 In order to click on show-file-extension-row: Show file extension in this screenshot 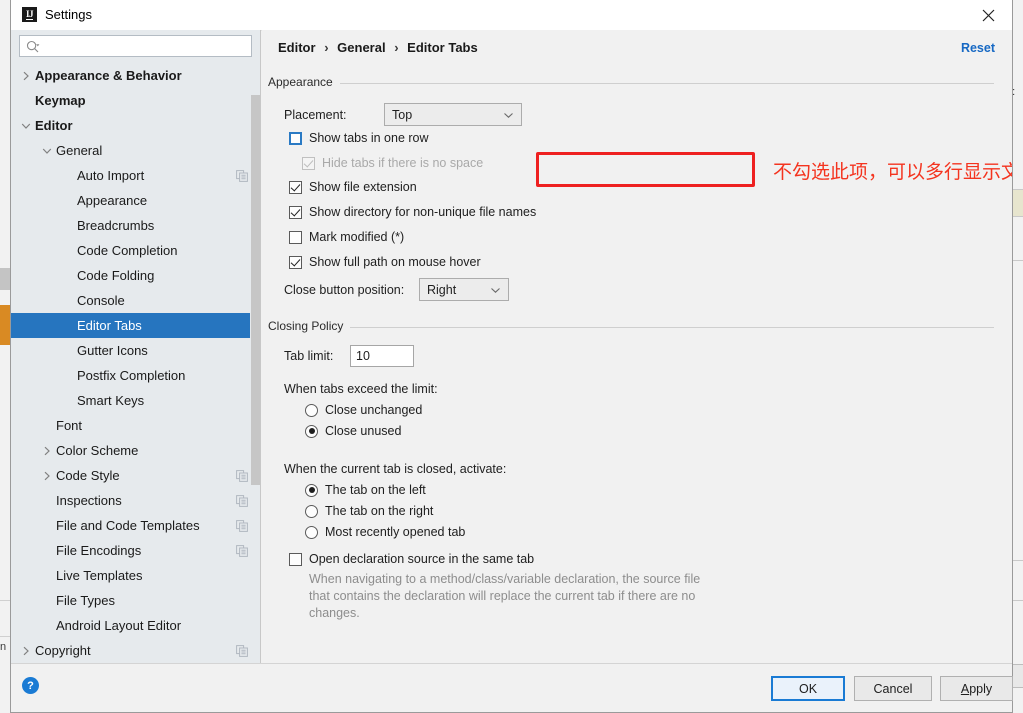, I will do `click(353, 187)`.